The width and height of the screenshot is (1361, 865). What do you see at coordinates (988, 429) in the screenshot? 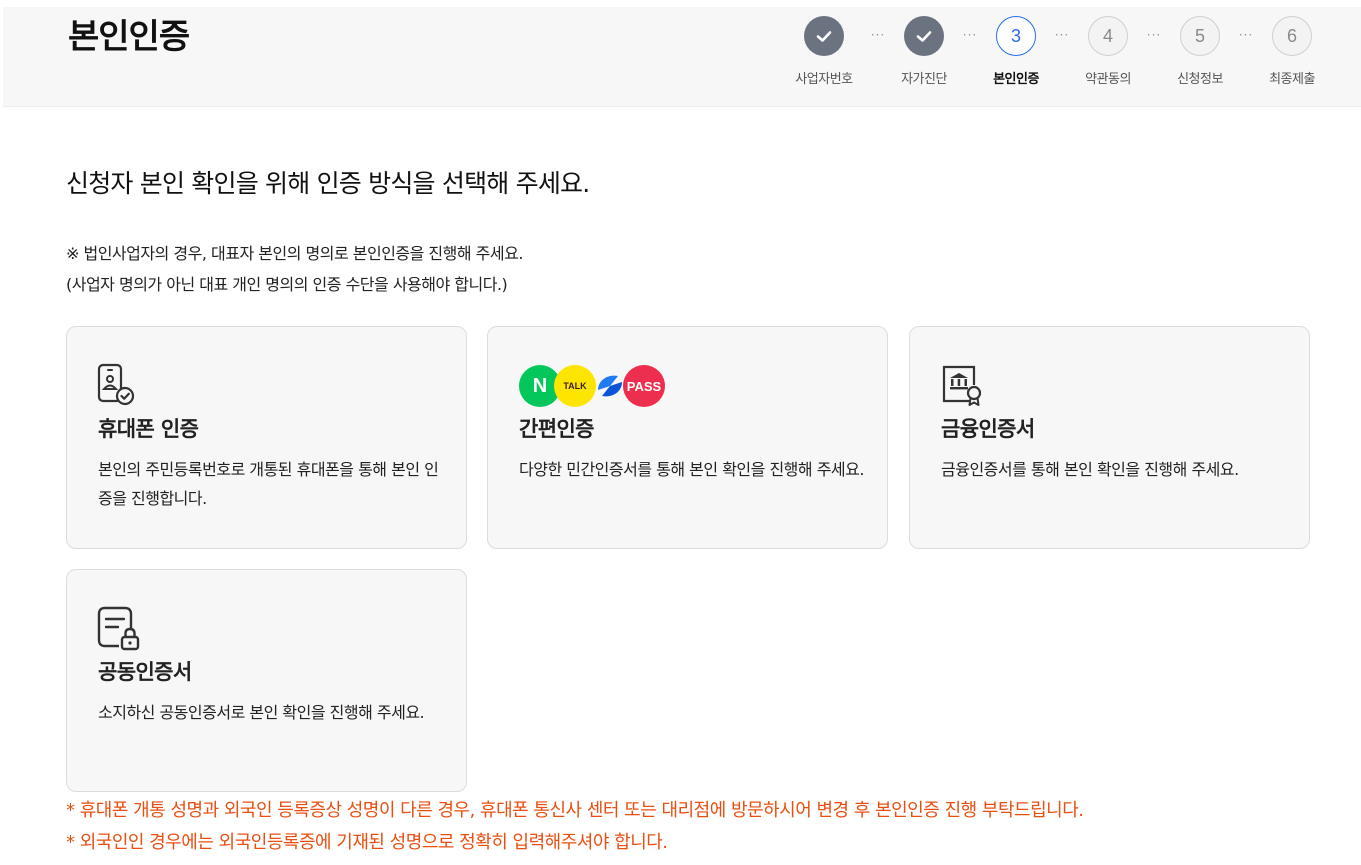
I see `card-title: 금융인증서` at bounding box center [988, 429].